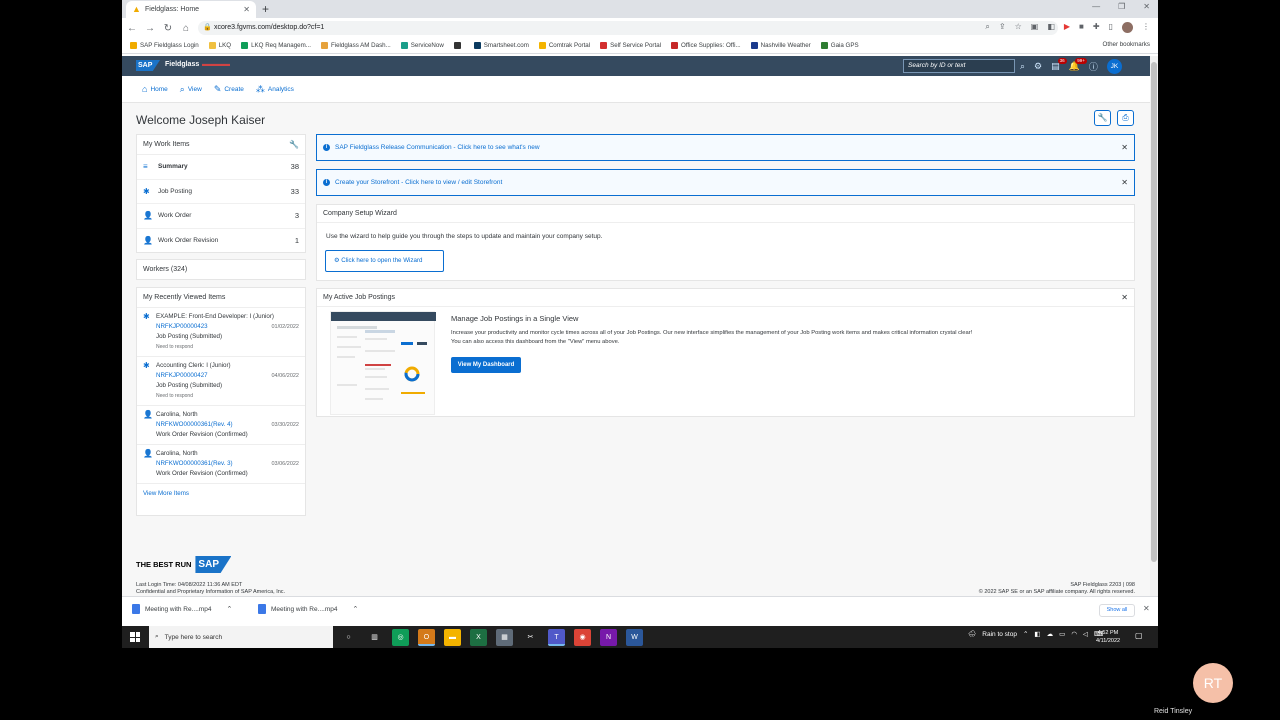  What do you see at coordinates (221, 269) in the screenshot?
I see `workers-card: Workers (324)` at bounding box center [221, 269].